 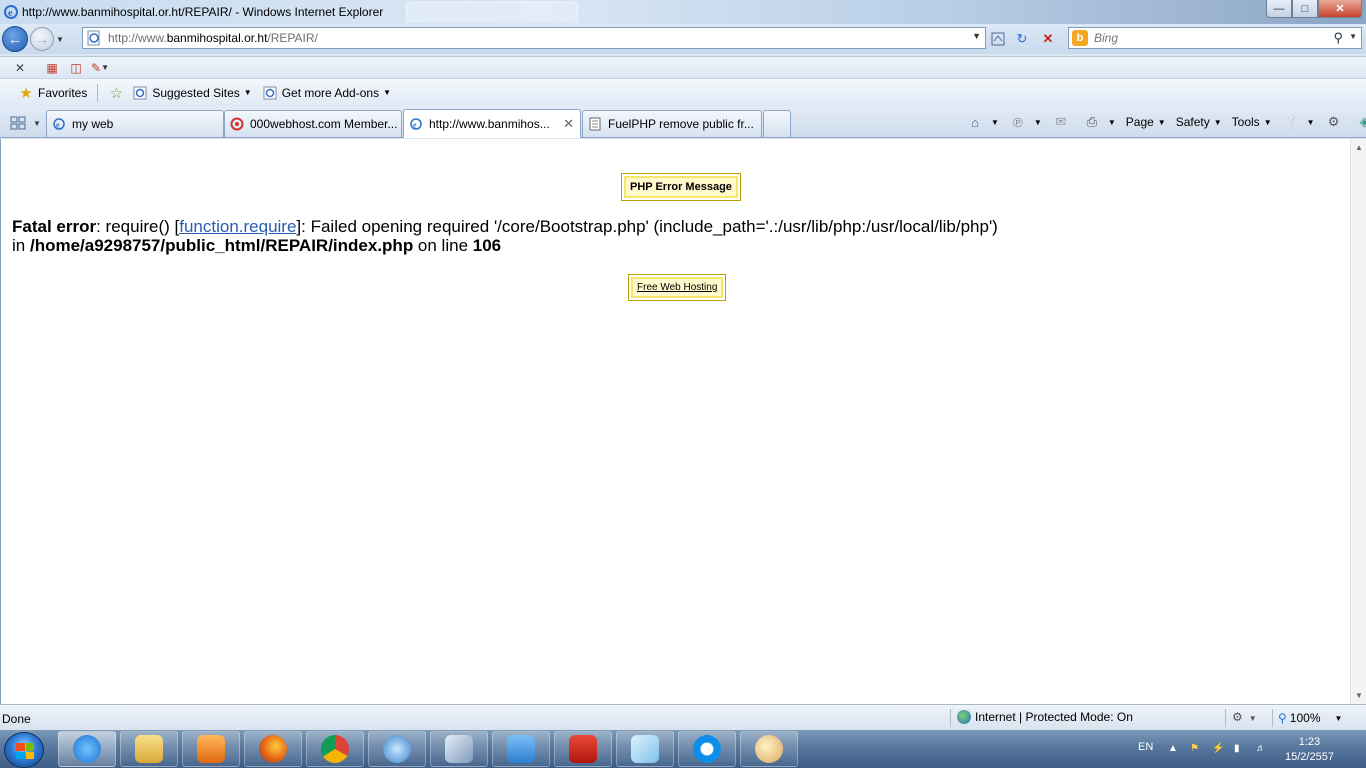 What do you see at coordinates (1358, 421) in the screenshot?
I see `vertical-scrollbar: ▲ ▼` at bounding box center [1358, 421].